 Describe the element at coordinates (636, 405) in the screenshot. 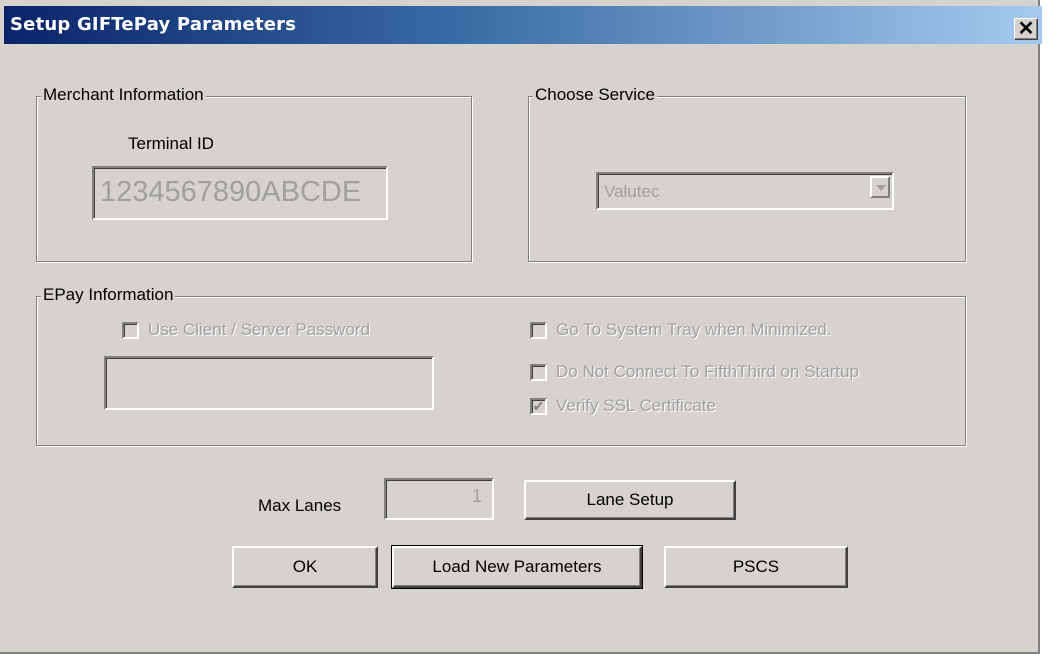

I see `verify-ssl-label: Verify SSL Certificate` at that location.